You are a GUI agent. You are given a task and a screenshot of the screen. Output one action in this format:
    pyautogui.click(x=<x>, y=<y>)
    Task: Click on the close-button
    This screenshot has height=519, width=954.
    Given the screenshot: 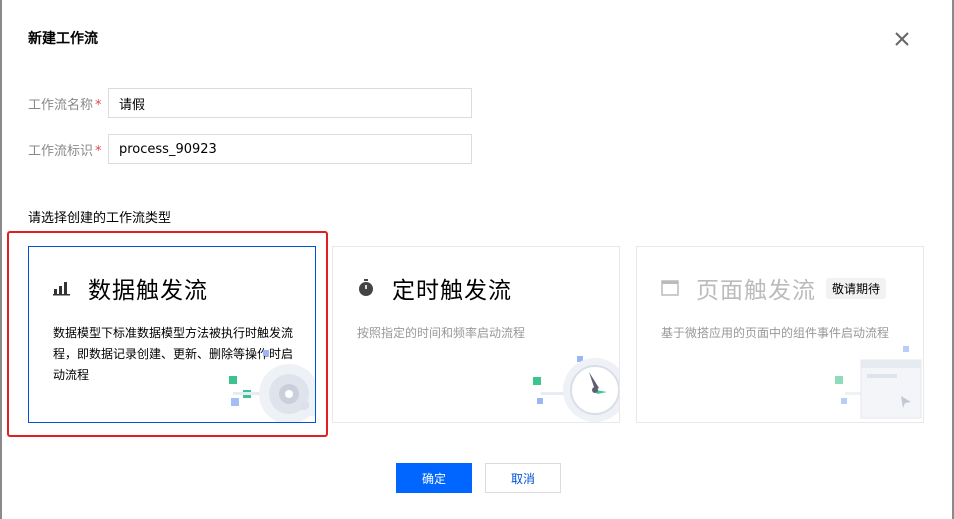 What is the action you would take?
    pyautogui.click(x=902, y=39)
    